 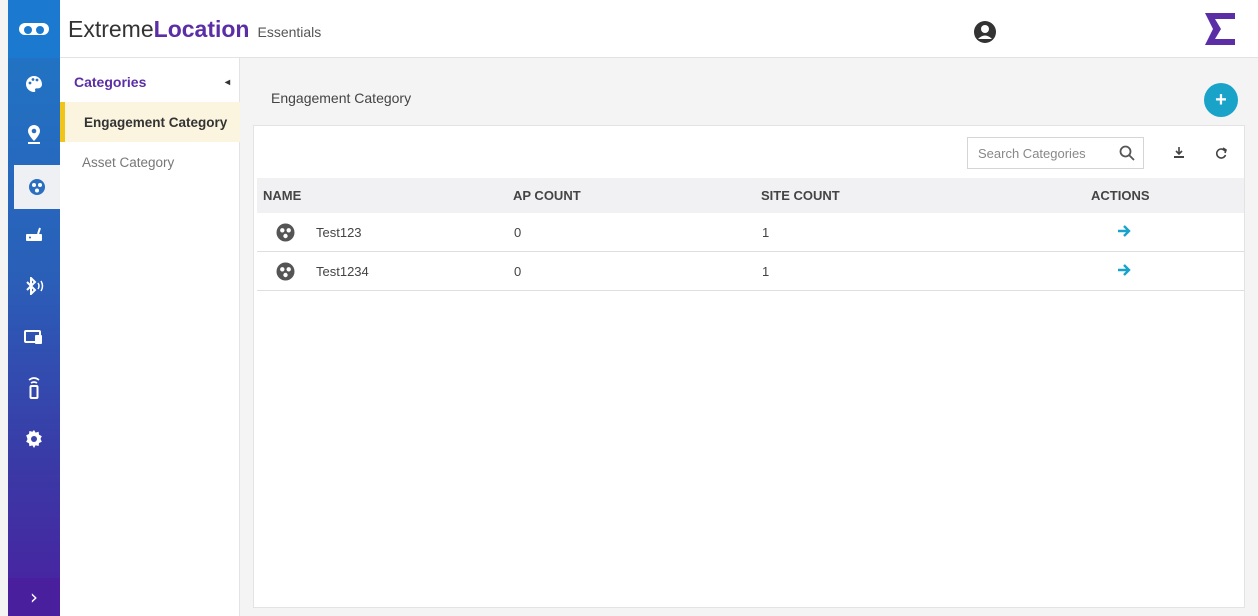 I want to click on refresh-icon, so click(x=1221, y=153).